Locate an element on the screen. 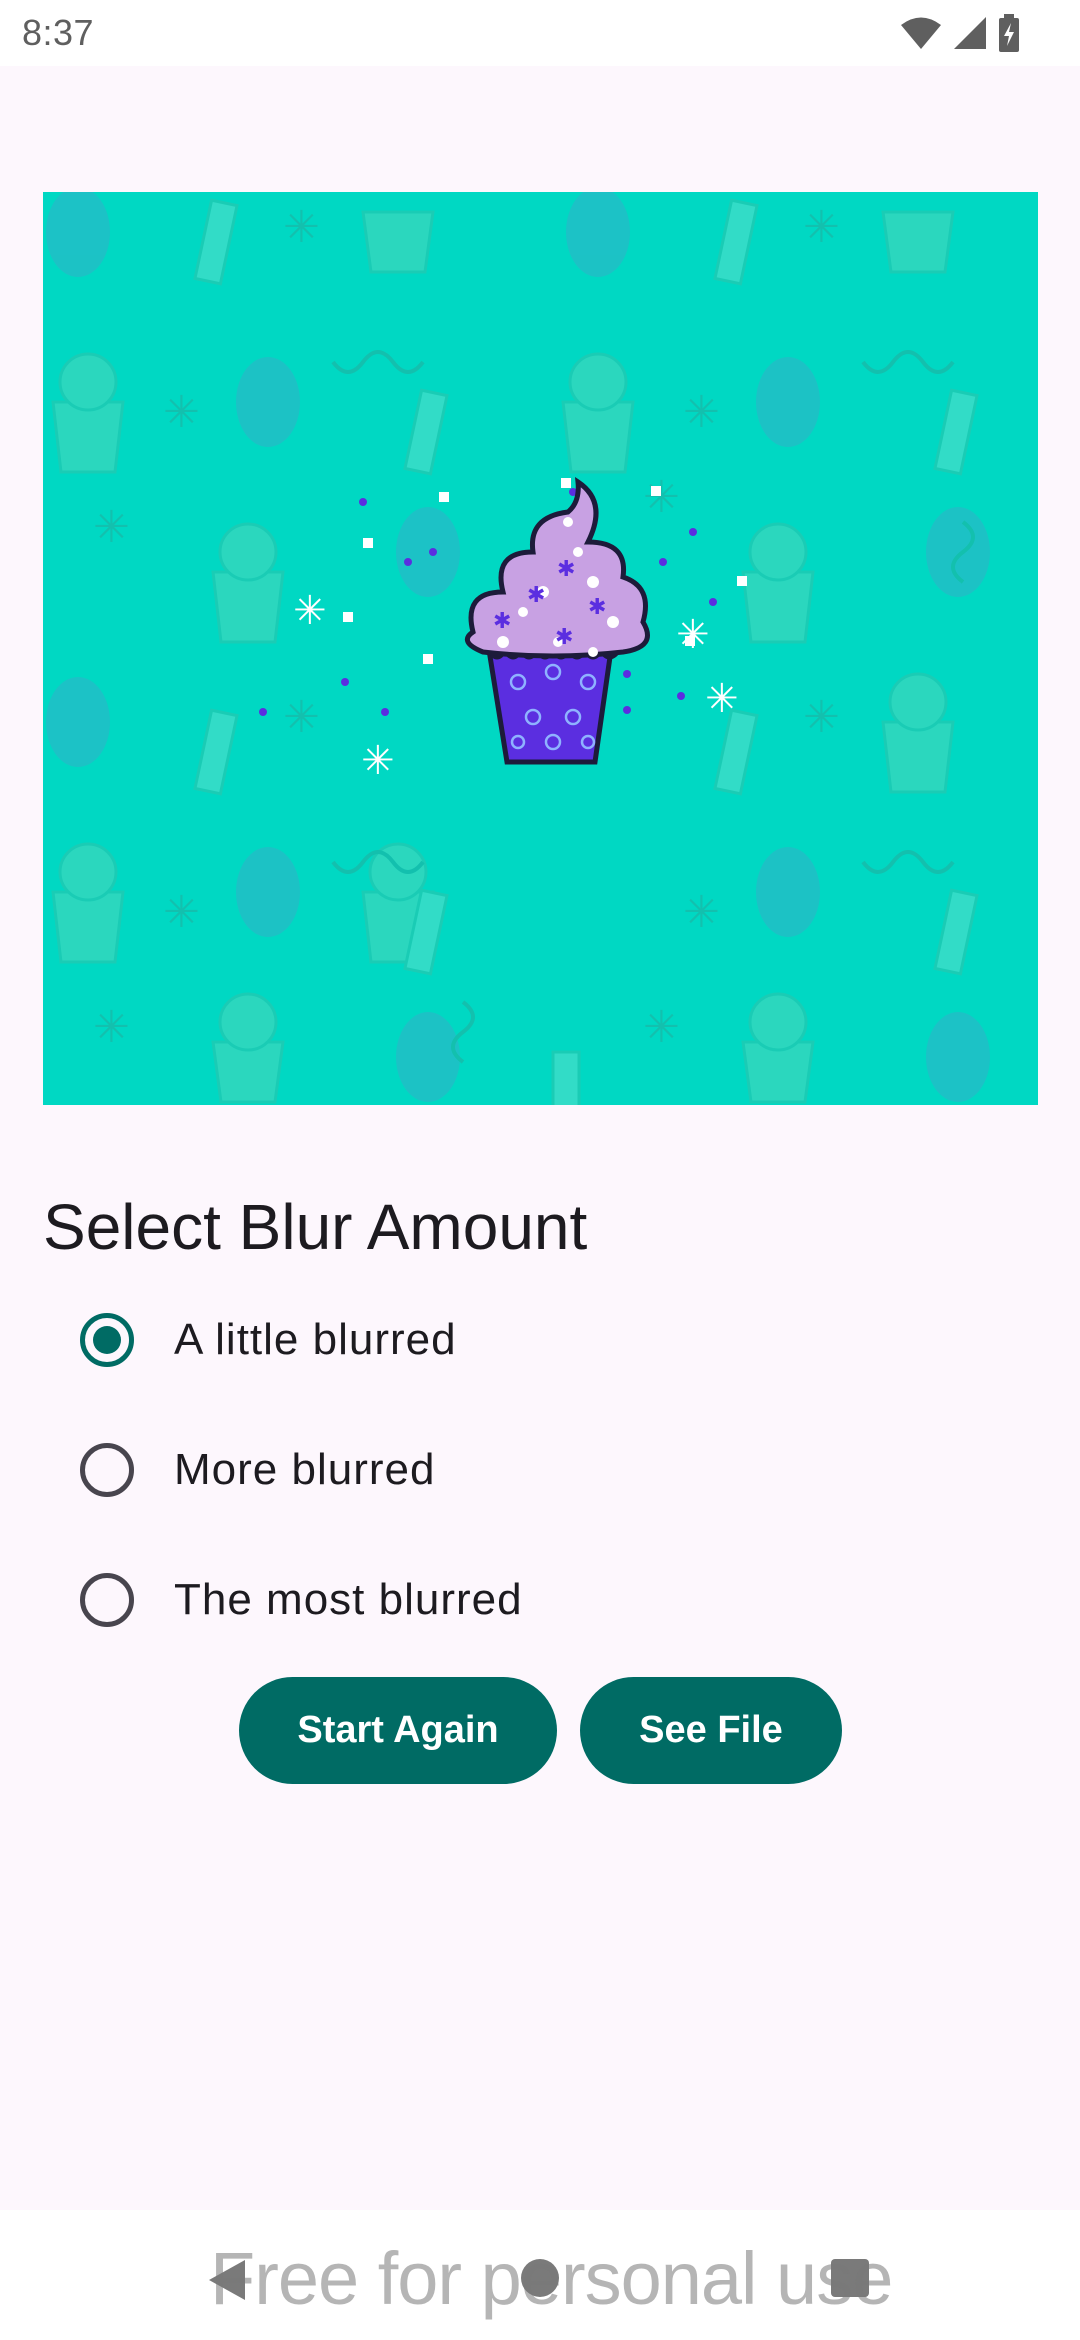 This screenshot has height=2340, width=1080. radio-label: A little blurred is located at coordinates (315, 1339).